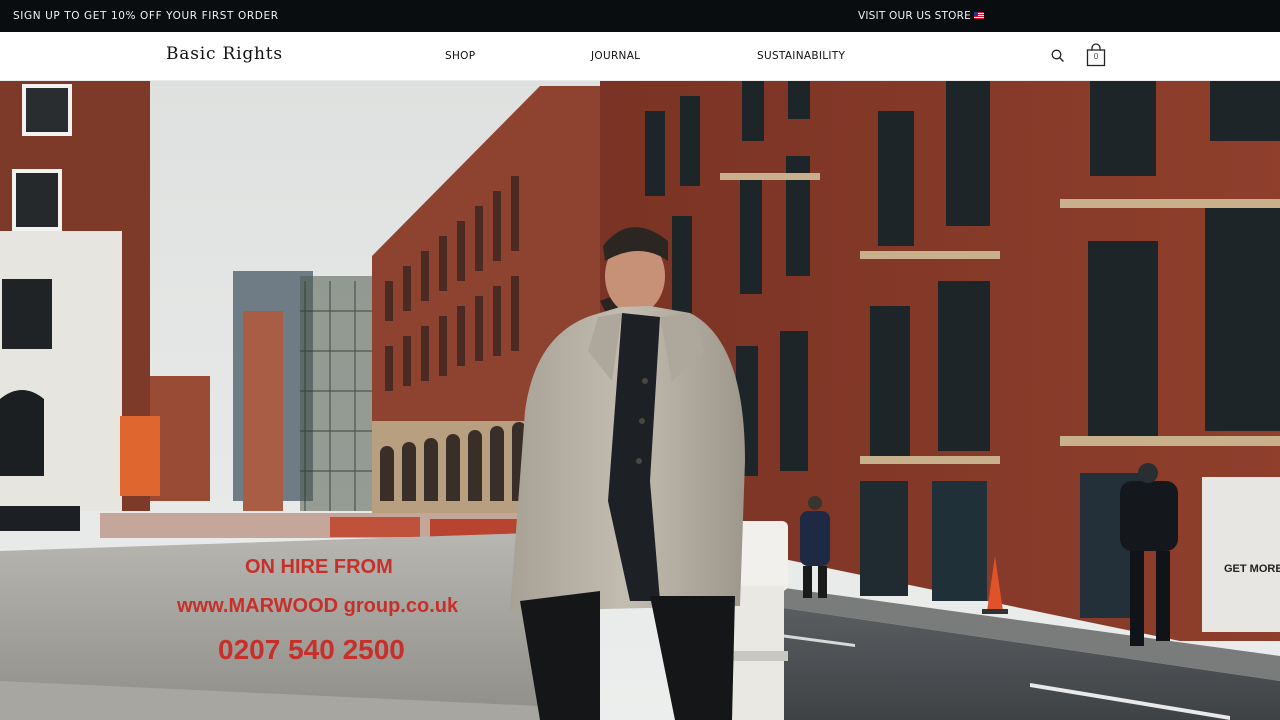  I want to click on us-flag-icon, so click(978, 15).